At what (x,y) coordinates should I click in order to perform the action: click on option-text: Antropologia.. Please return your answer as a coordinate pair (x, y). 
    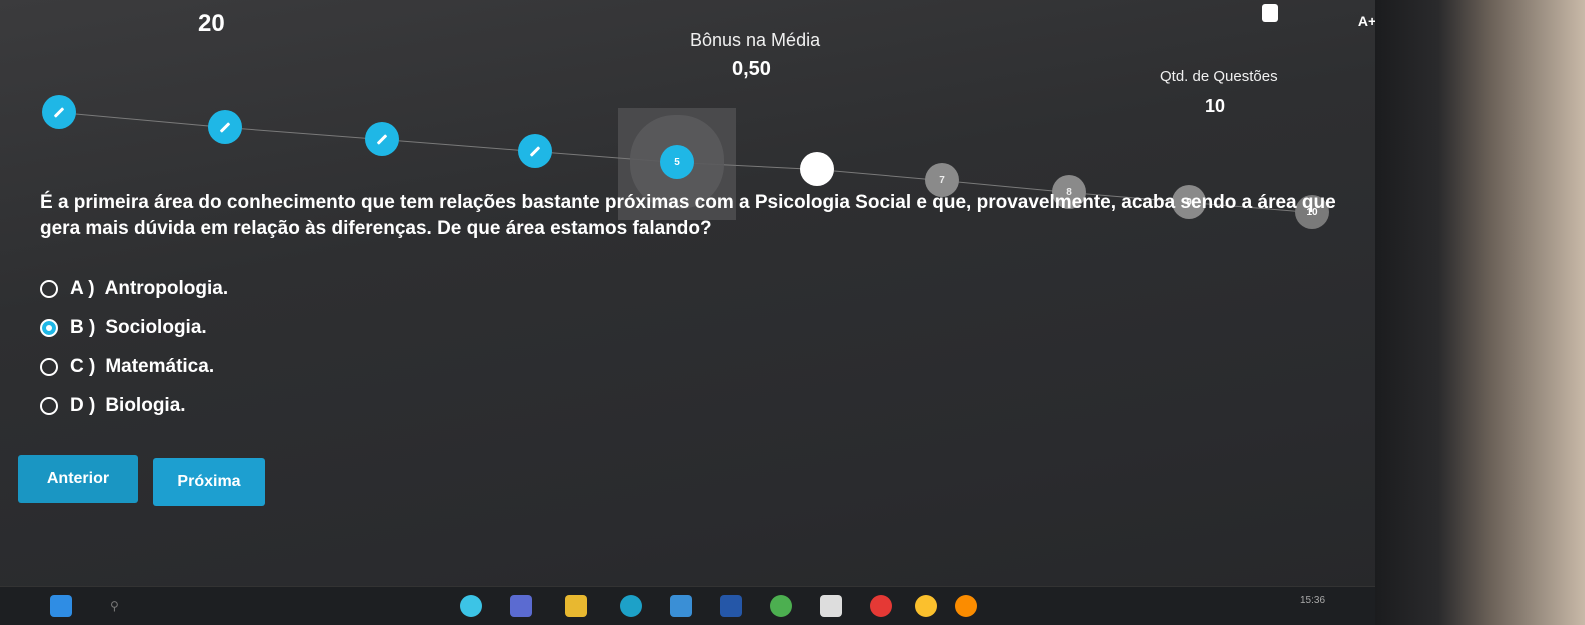
    Looking at the image, I should click on (166, 288).